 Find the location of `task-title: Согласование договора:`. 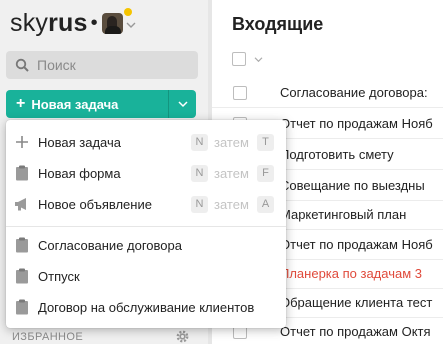

task-title: Согласование договора: is located at coordinates (354, 92).